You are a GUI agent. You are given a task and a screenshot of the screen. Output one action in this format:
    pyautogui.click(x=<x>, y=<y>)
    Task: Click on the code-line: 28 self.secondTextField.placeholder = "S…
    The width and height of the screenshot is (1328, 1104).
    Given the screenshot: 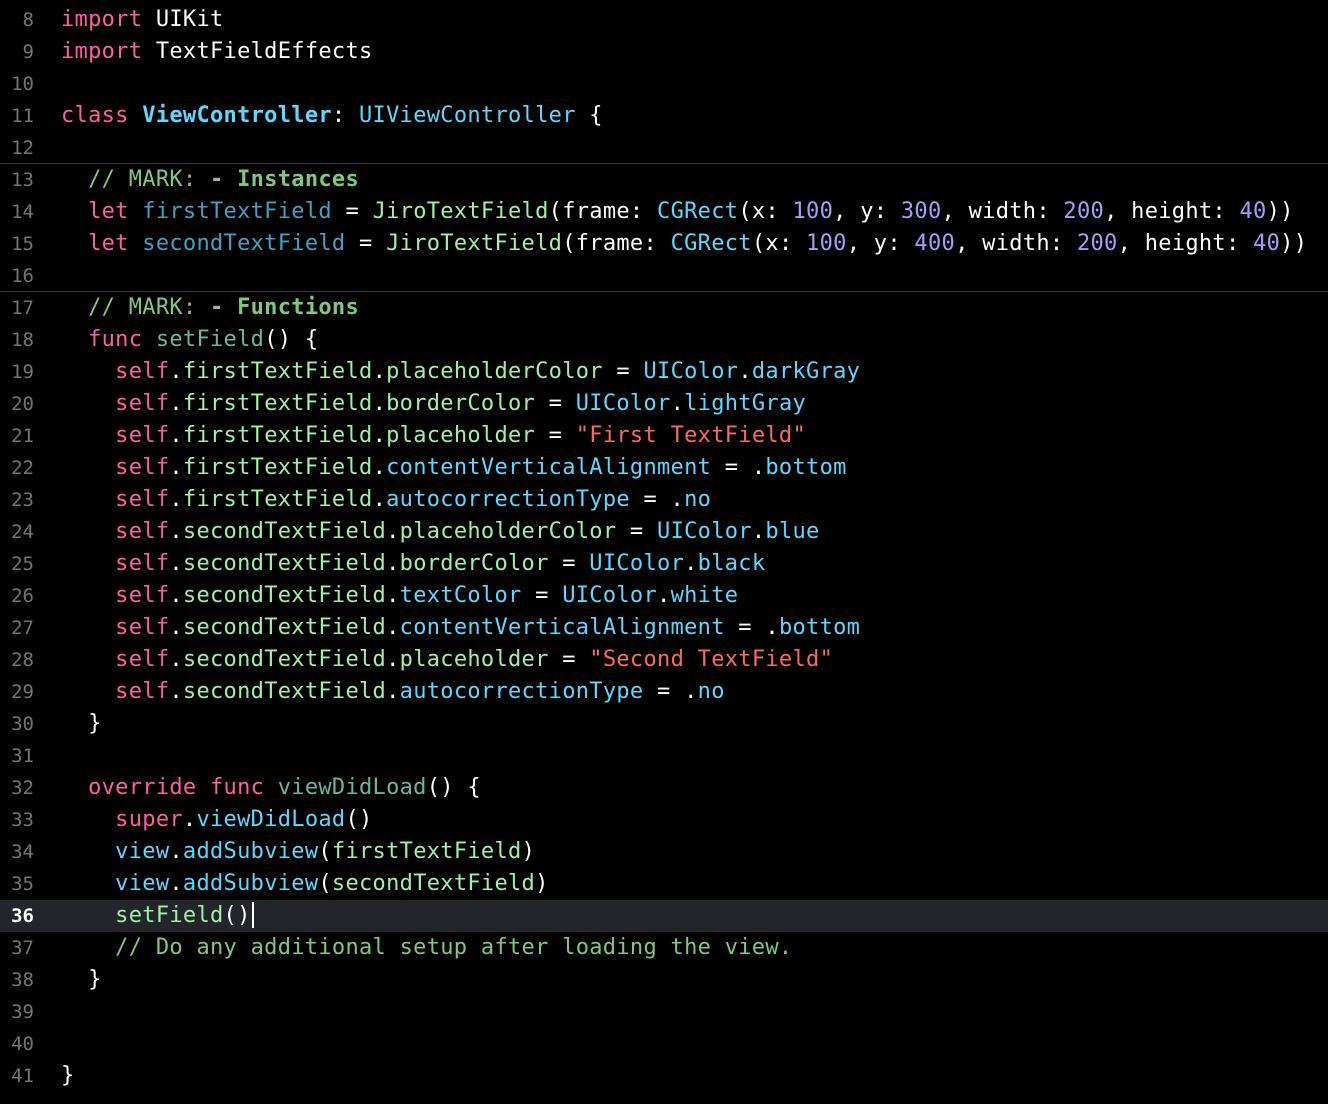 What is the action you would take?
    pyautogui.click(x=664, y=660)
    